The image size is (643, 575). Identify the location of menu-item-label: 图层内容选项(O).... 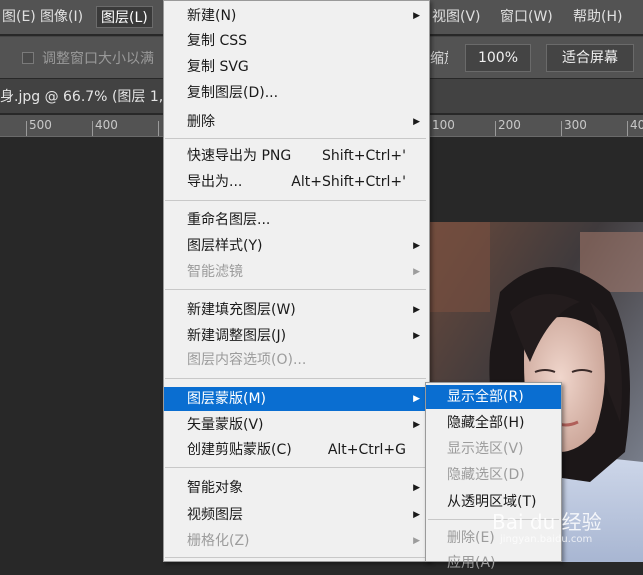
(247, 360).